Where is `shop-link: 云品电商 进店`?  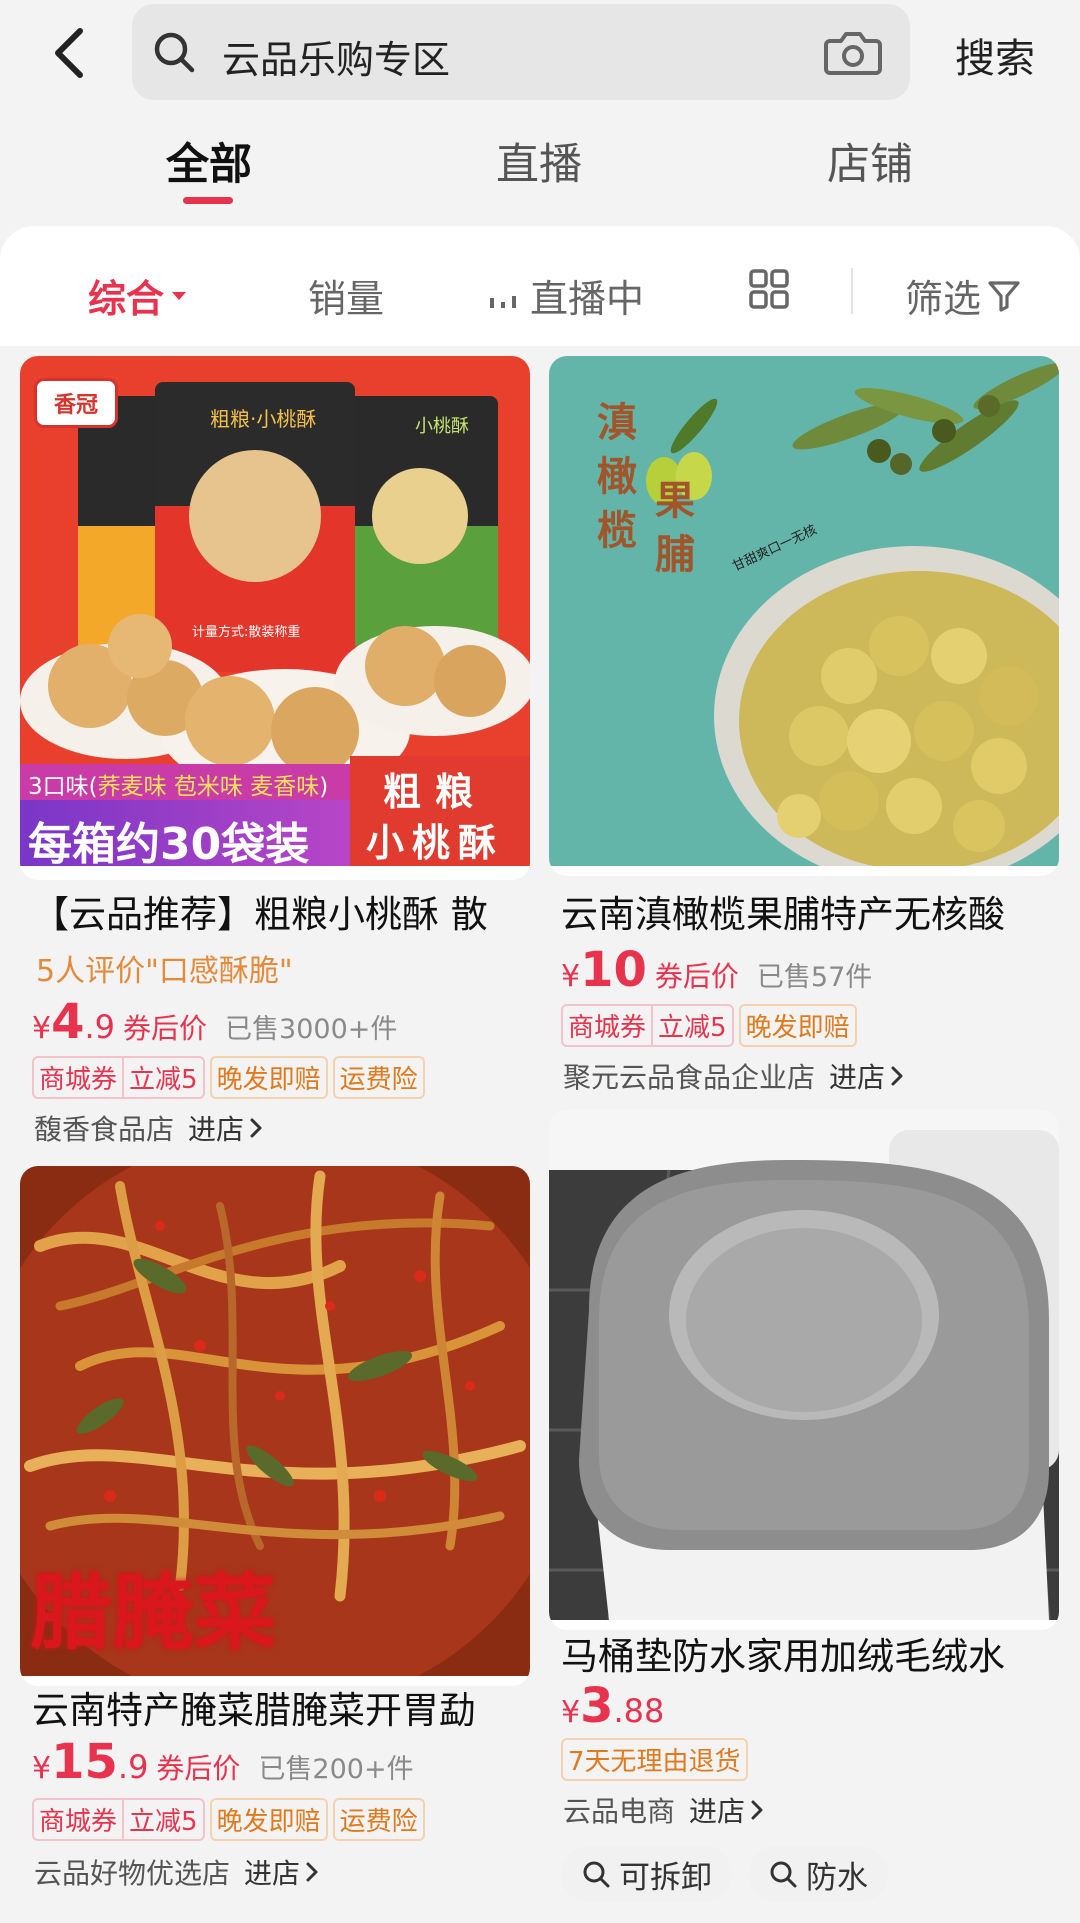
shop-link: 云品电商 进店 is located at coordinates (664, 1810).